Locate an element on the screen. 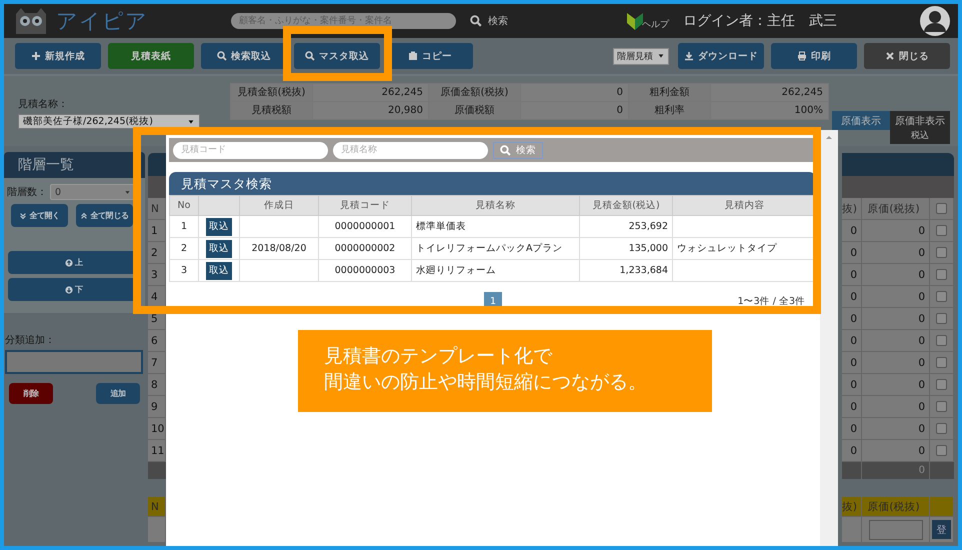  row-number: 9 is located at coordinates (157, 407).